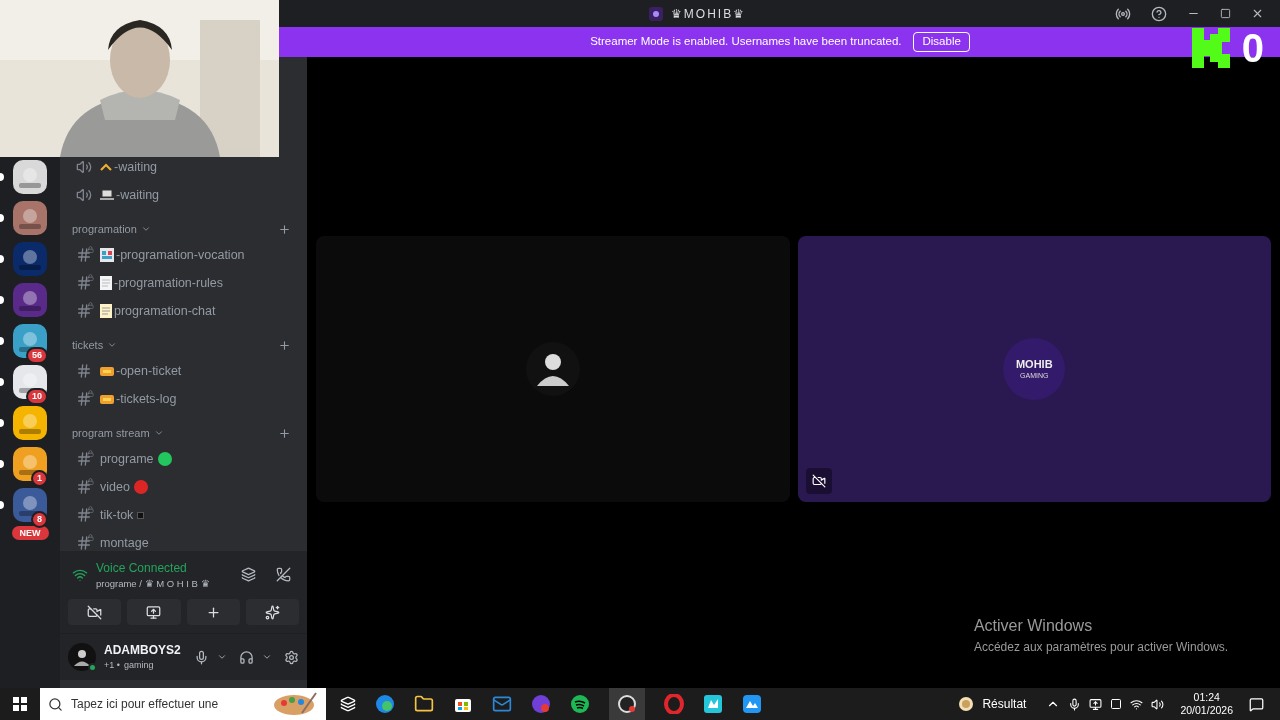 This screenshot has height=720, width=1280. I want to click on username: ADAMBOYS2, so click(143, 651).